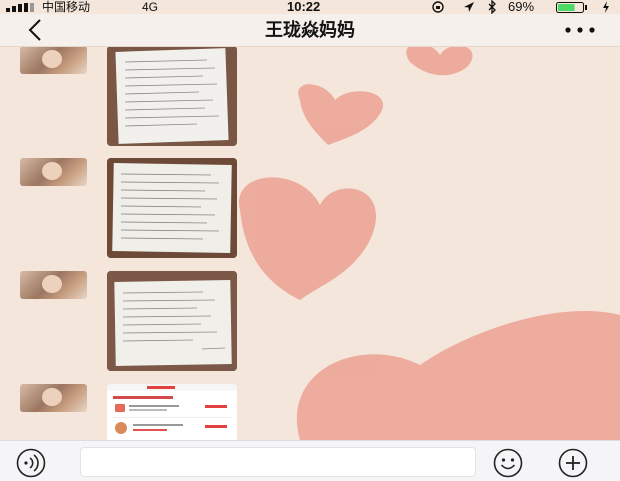 The height and width of the screenshot is (481, 620). Describe the element at coordinates (438, 7) in the screenshot. I see `lock-rotation-icon` at that location.